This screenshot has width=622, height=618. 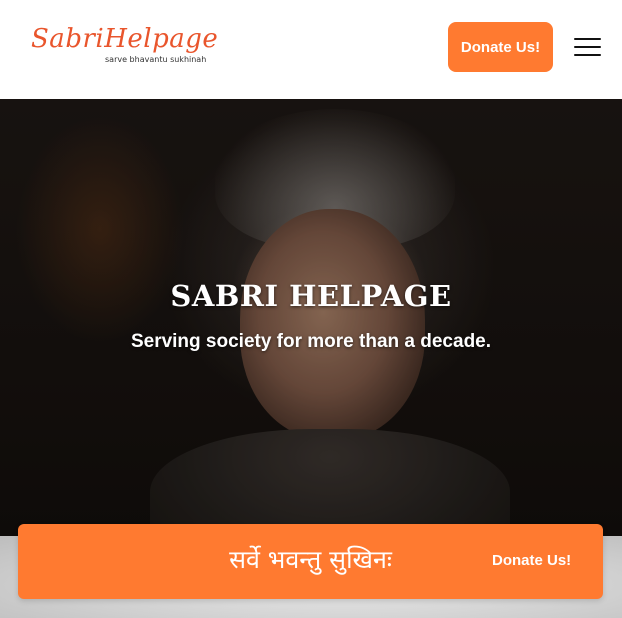 I want to click on site-logo: SabriHelpage sarve bhavantu sukhinah, so click(x=124, y=48).